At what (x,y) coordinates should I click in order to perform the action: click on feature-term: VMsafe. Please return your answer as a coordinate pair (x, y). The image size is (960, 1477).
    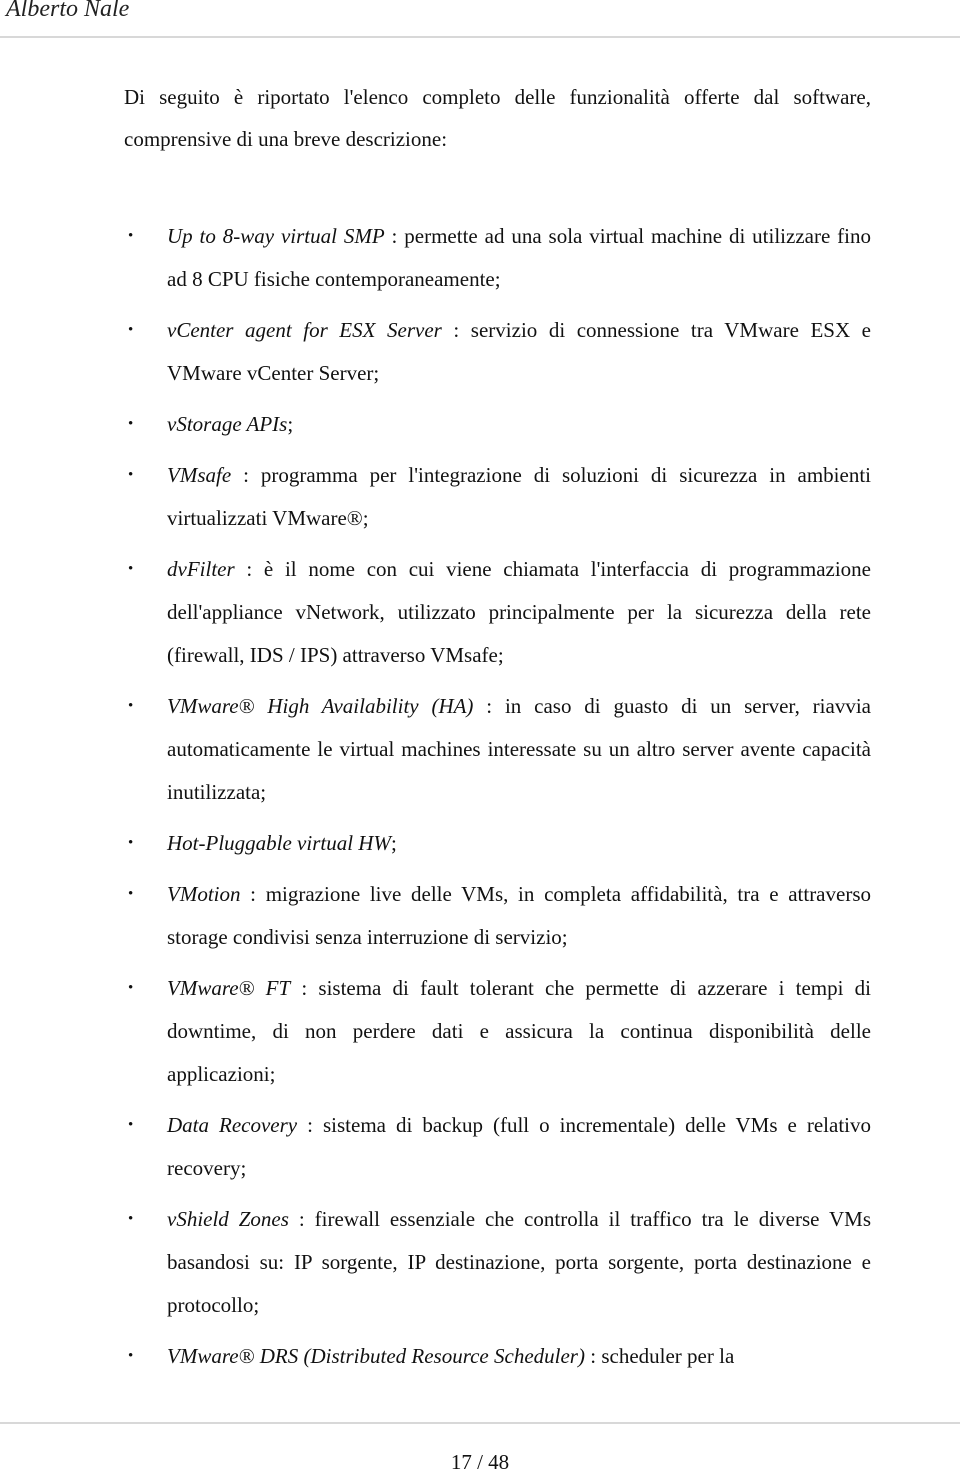
    Looking at the image, I should click on (199, 475).